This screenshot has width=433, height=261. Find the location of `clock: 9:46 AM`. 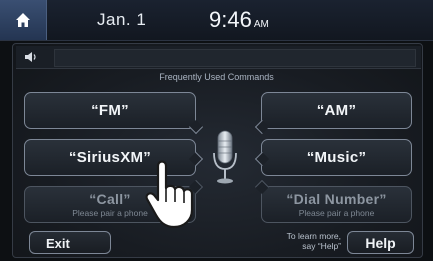

clock: 9:46 AM is located at coordinates (239, 20).